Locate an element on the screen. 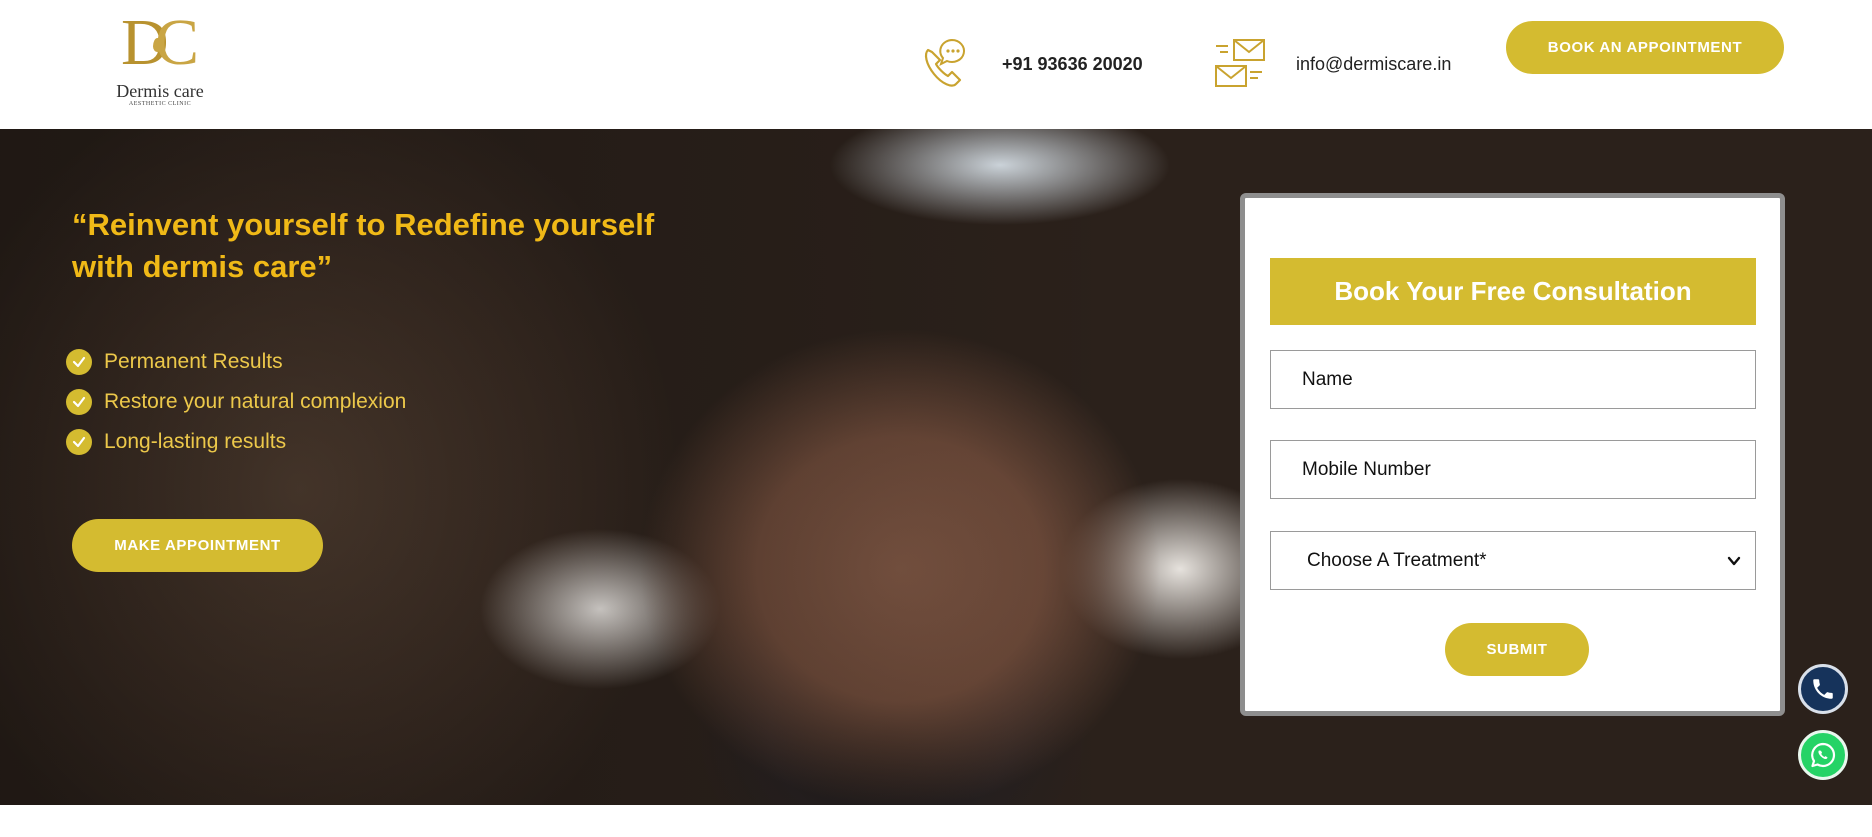 This screenshot has width=1872, height=837. header-phone: +91 93636 20020 is located at coordinates (1030, 64).